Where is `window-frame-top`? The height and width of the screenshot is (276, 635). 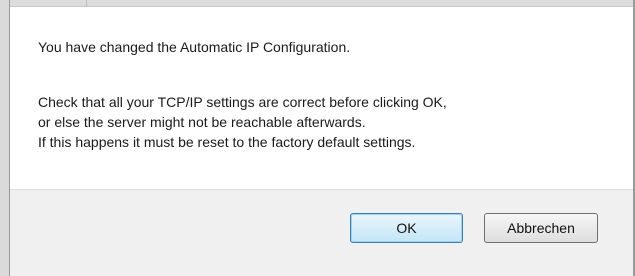
window-frame-top is located at coordinates (317, 3).